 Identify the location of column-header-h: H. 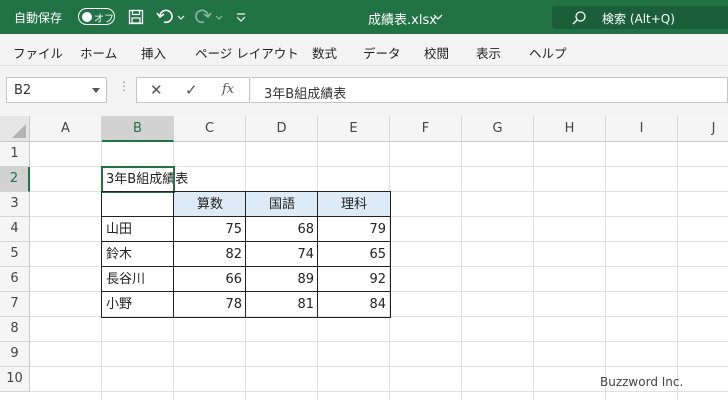
(570, 129).